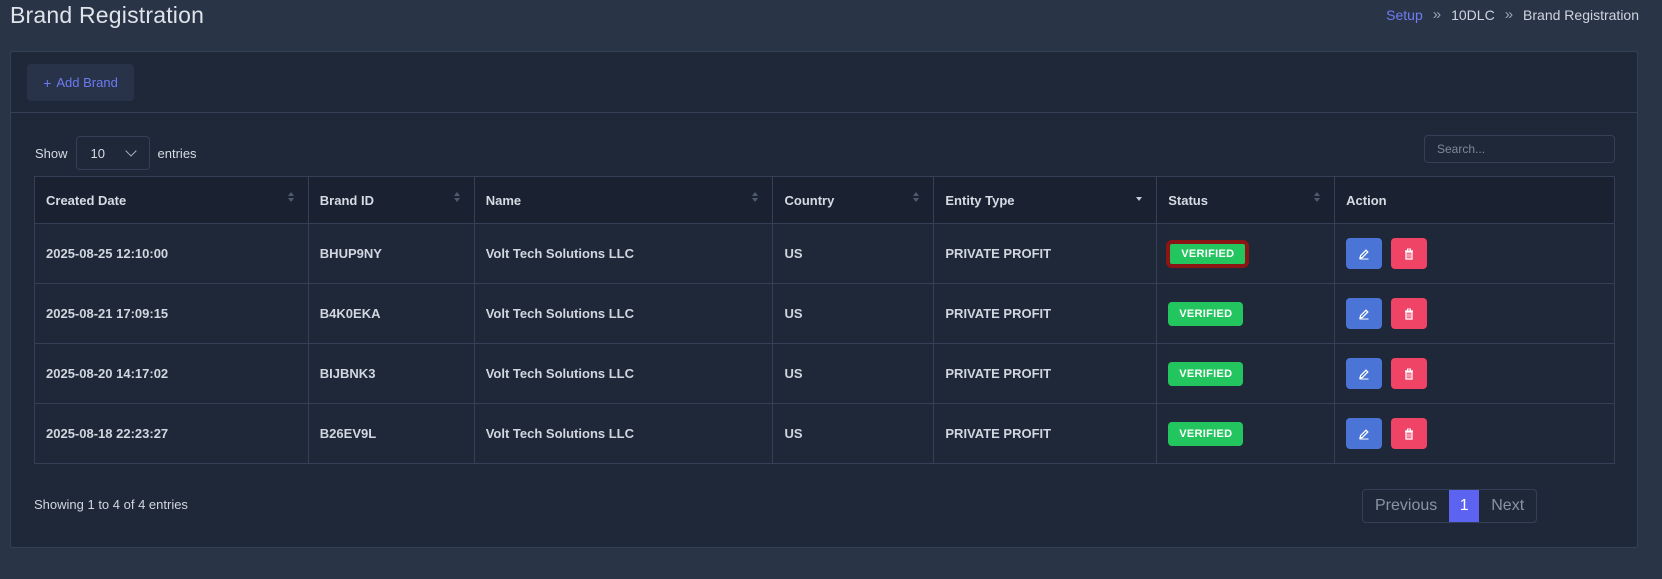 This screenshot has height=579, width=1662. Describe the element at coordinates (1140, 199) in the screenshot. I see `sort-desc-icon` at that location.